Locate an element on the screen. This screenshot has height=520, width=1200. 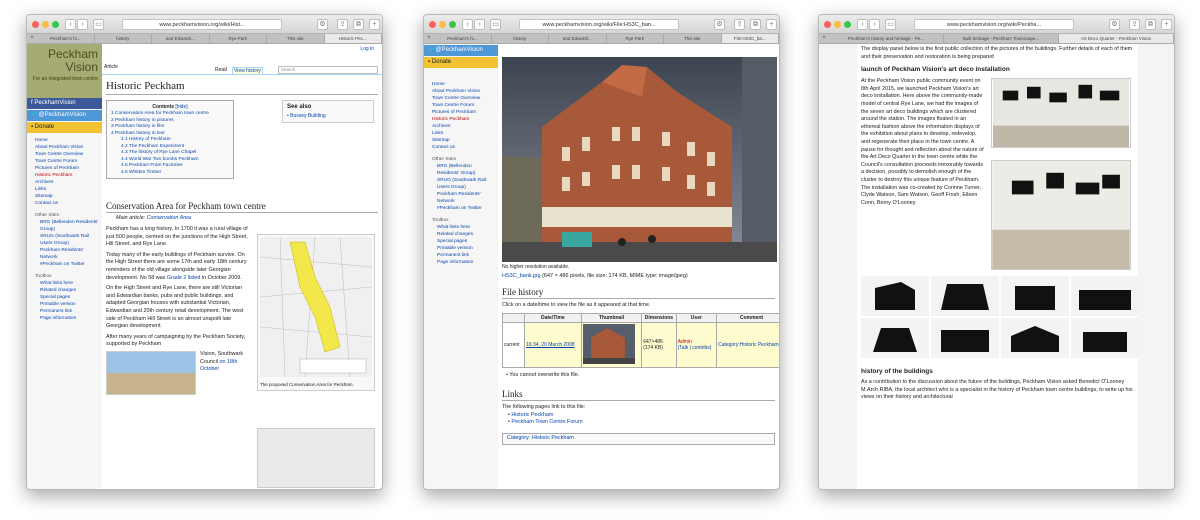
nav-link: Permanent link is located at coordinates (67, 311).